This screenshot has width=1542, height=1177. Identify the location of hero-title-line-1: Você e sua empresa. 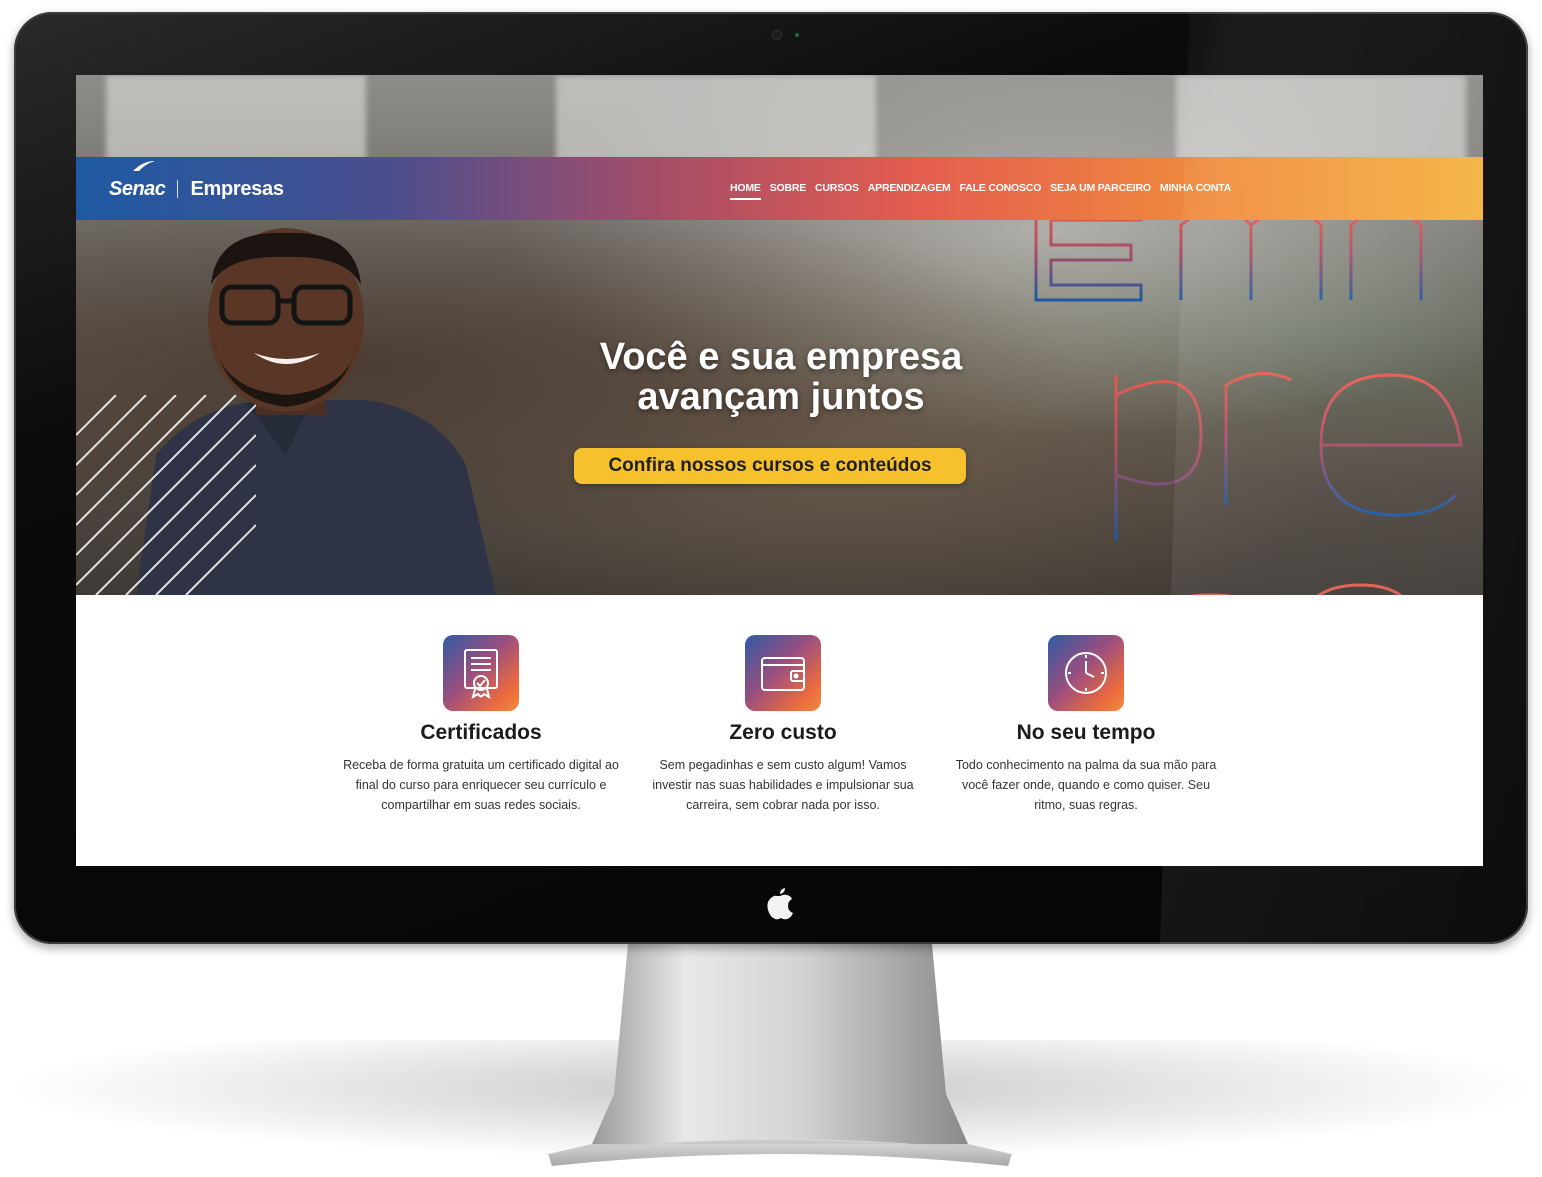
(781, 357).